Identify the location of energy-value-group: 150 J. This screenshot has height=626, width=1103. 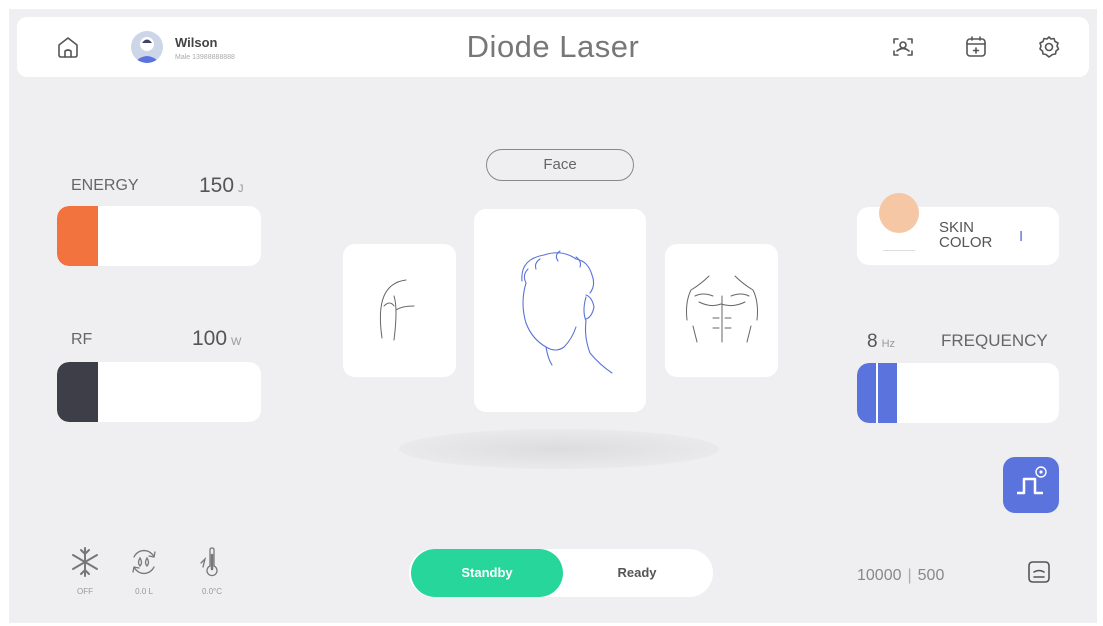
(221, 186).